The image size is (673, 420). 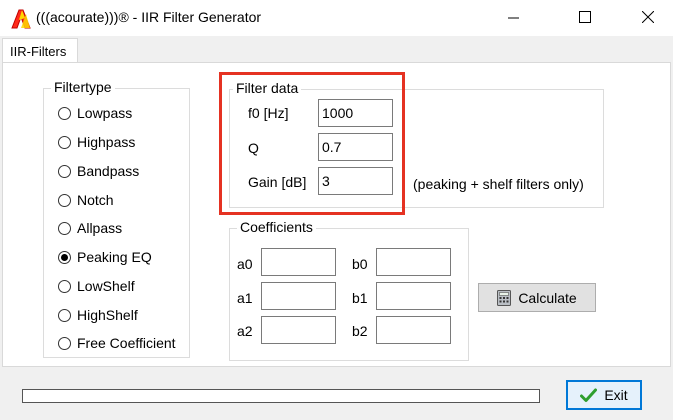 I want to click on radio-label: Lowpass, so click(x=105, y=113).